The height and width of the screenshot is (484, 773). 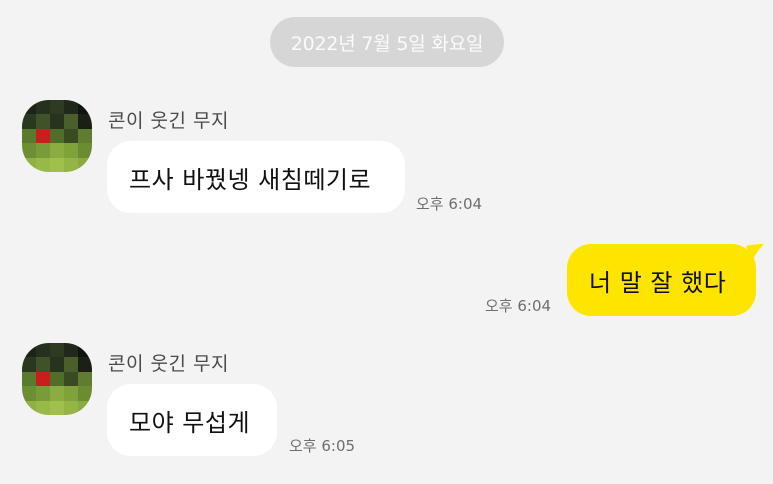 I want to click on date-divider: 2022년 7월 5일 화요일, so click(x=387, y=42).